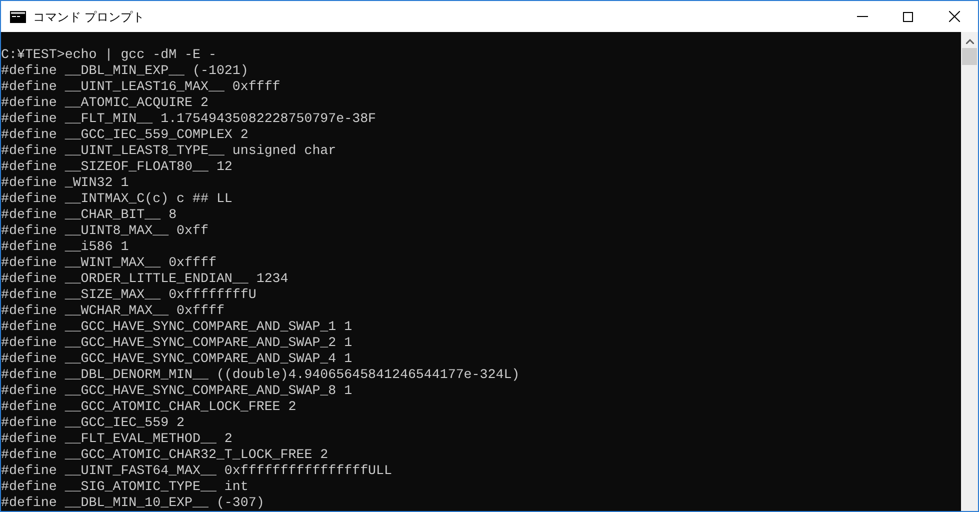 Image resolution: width=979 pixels, height=512 pixels. Describe the element at coordinates (65, 247) in the screenshot. I see `console-line: #define __i586 1` at that location.